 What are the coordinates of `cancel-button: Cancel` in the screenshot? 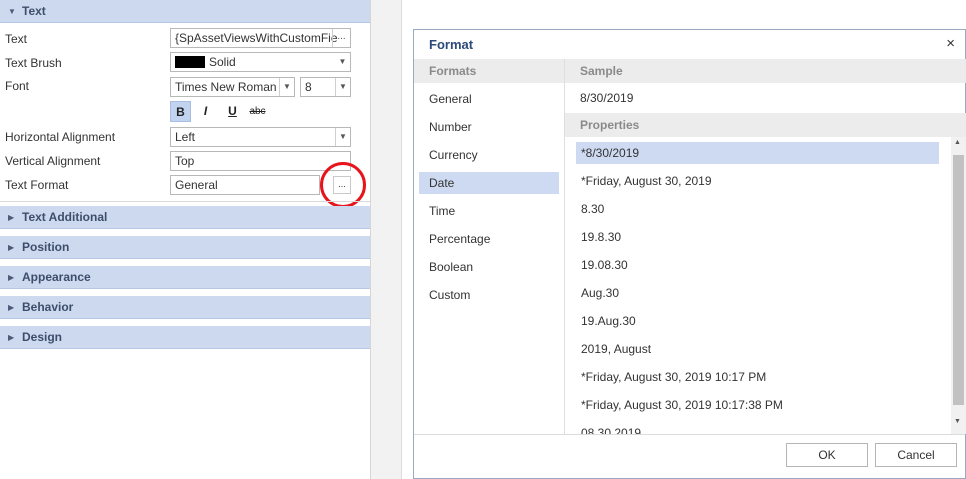 It's located at (916, 455).